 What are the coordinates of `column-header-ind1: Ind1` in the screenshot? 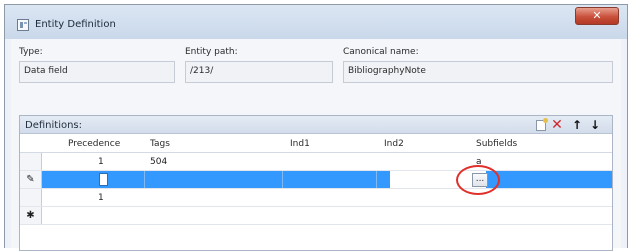 It's located at (300, 144).